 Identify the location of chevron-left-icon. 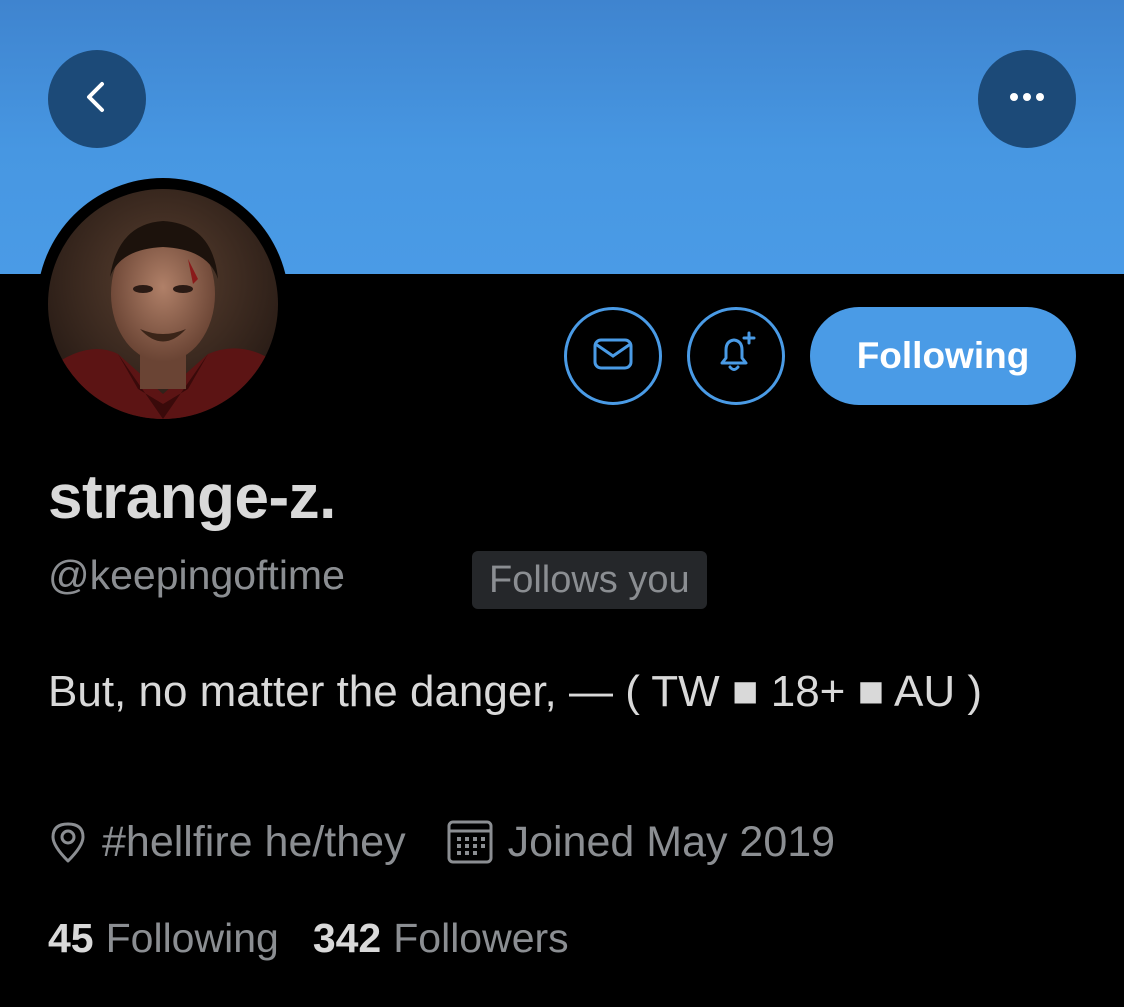
(97, 99).